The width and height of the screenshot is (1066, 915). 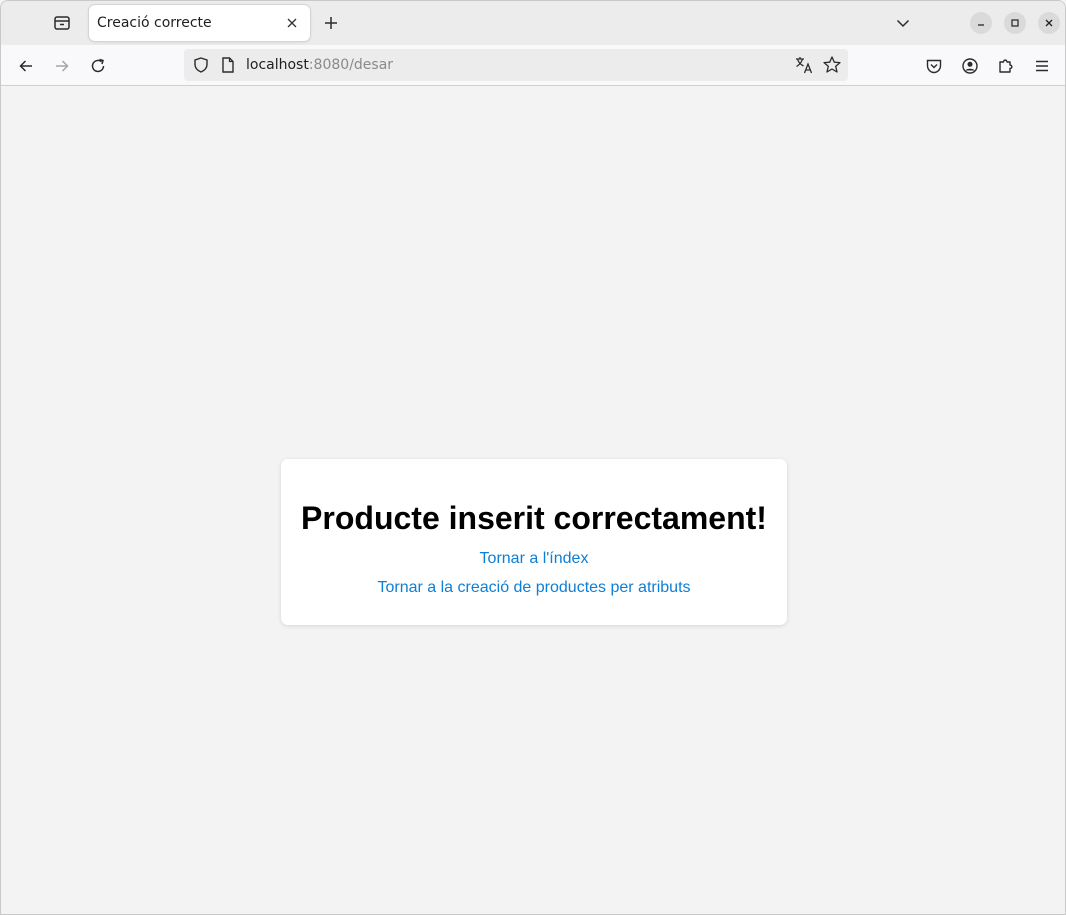 I want to click on arrow-left-icon, so click(x=25, y=66).